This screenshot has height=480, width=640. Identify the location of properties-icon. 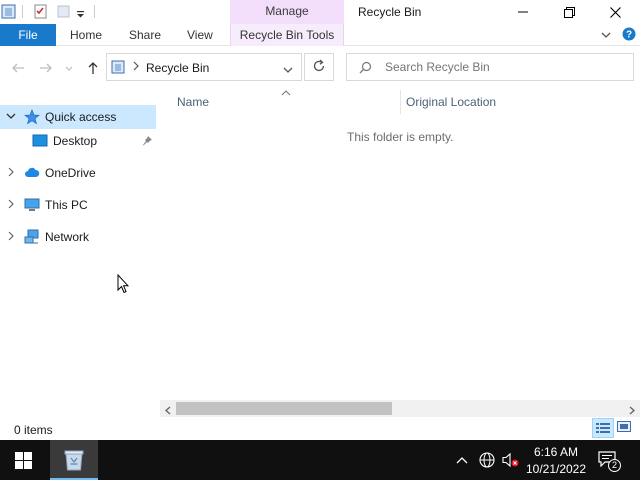
(40, 11).